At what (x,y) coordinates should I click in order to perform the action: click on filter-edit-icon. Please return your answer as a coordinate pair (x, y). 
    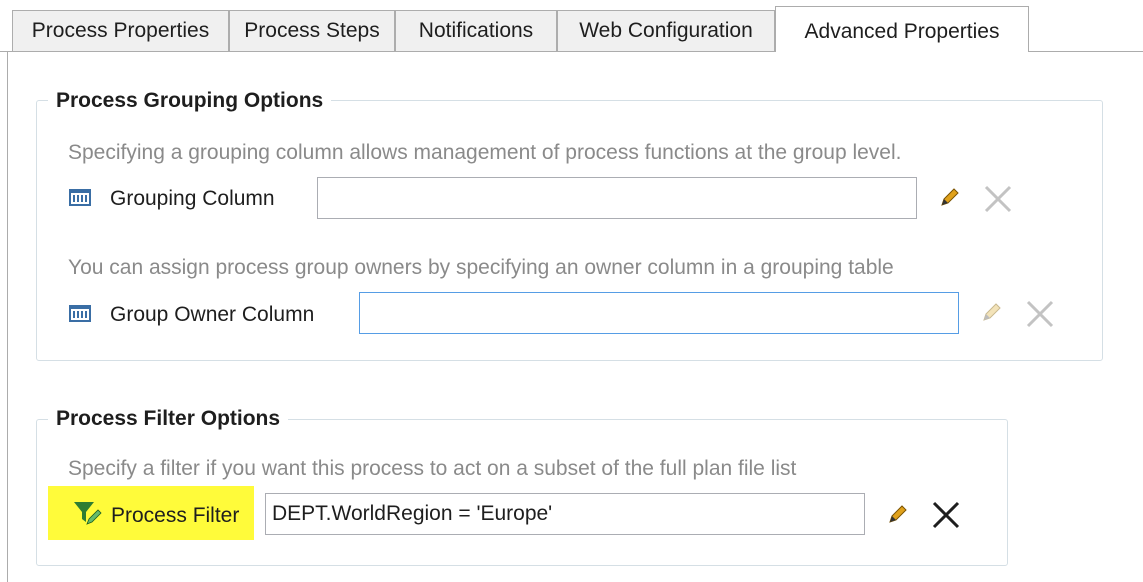
    Looking at the image, I should click on (88, 516).